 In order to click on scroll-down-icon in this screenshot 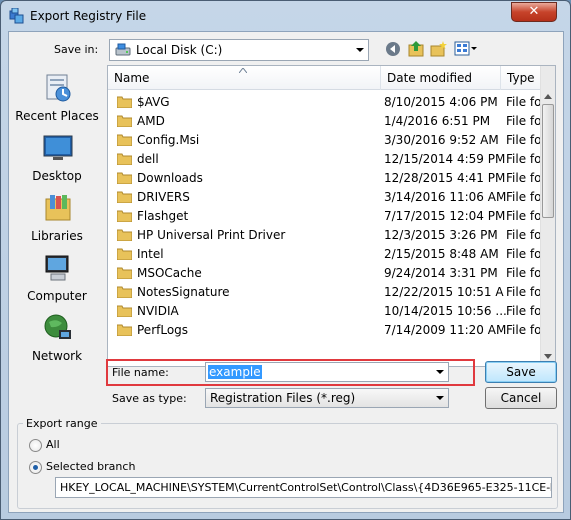, I will do `click(548, 356)`.